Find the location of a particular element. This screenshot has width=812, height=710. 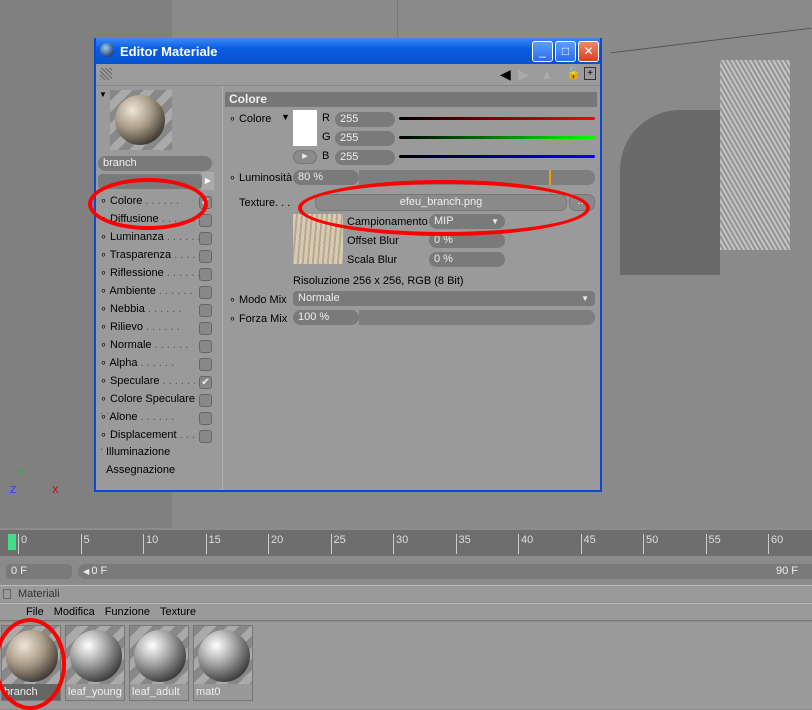

material-sphere is located at coordinates (224, 656).